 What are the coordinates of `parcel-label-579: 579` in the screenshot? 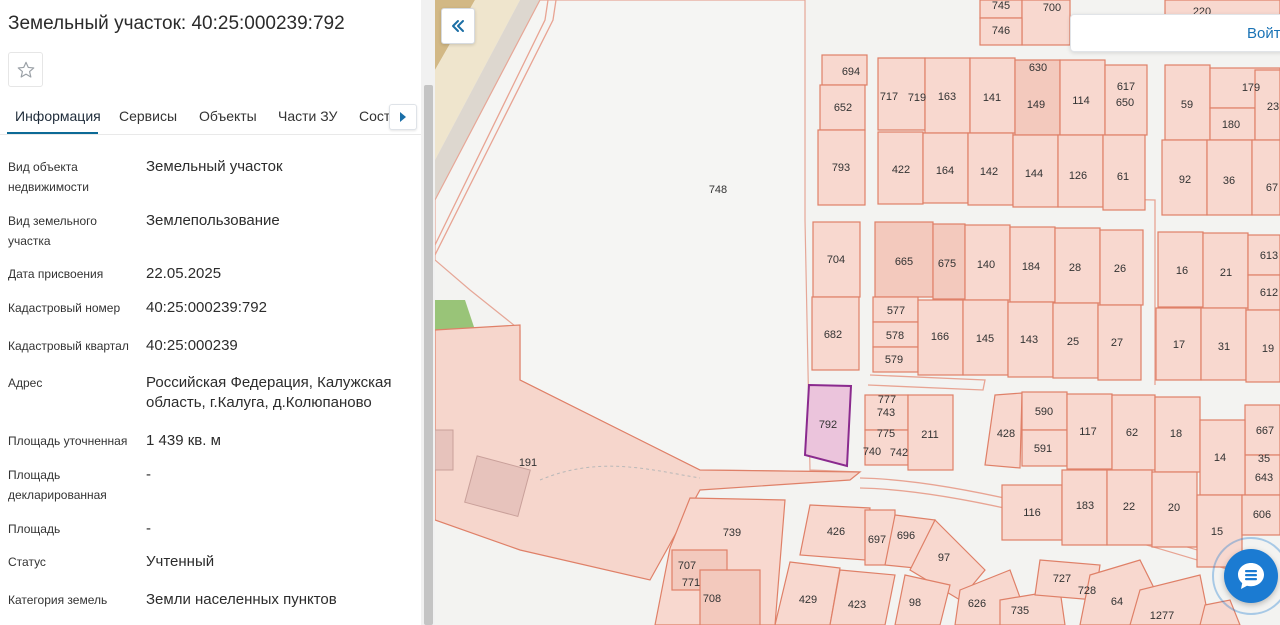 It's located at (894, 360).